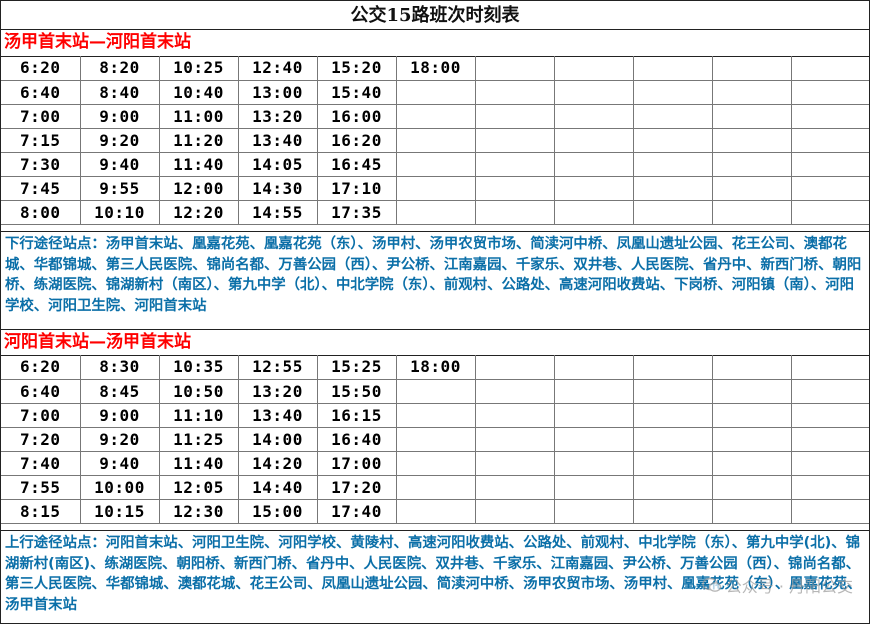 The height and width of the screenshot is (624, 870). What do you see at coordinates (277, 188) in the screenshot?
I see `departure-time: 14:30` at bounding box center [277, 188].